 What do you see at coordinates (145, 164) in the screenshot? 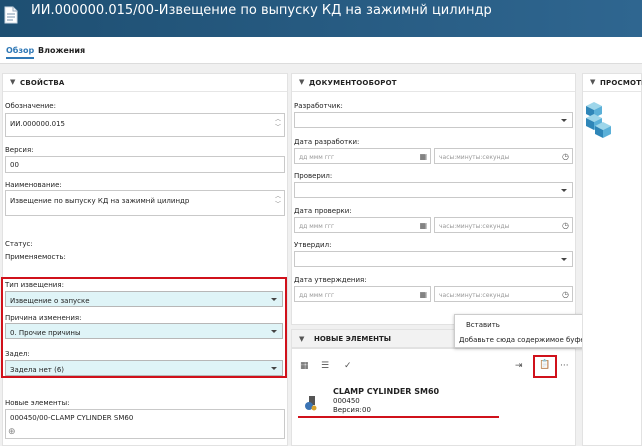
I see `version-field: 00` at bounding box center [145, 164].